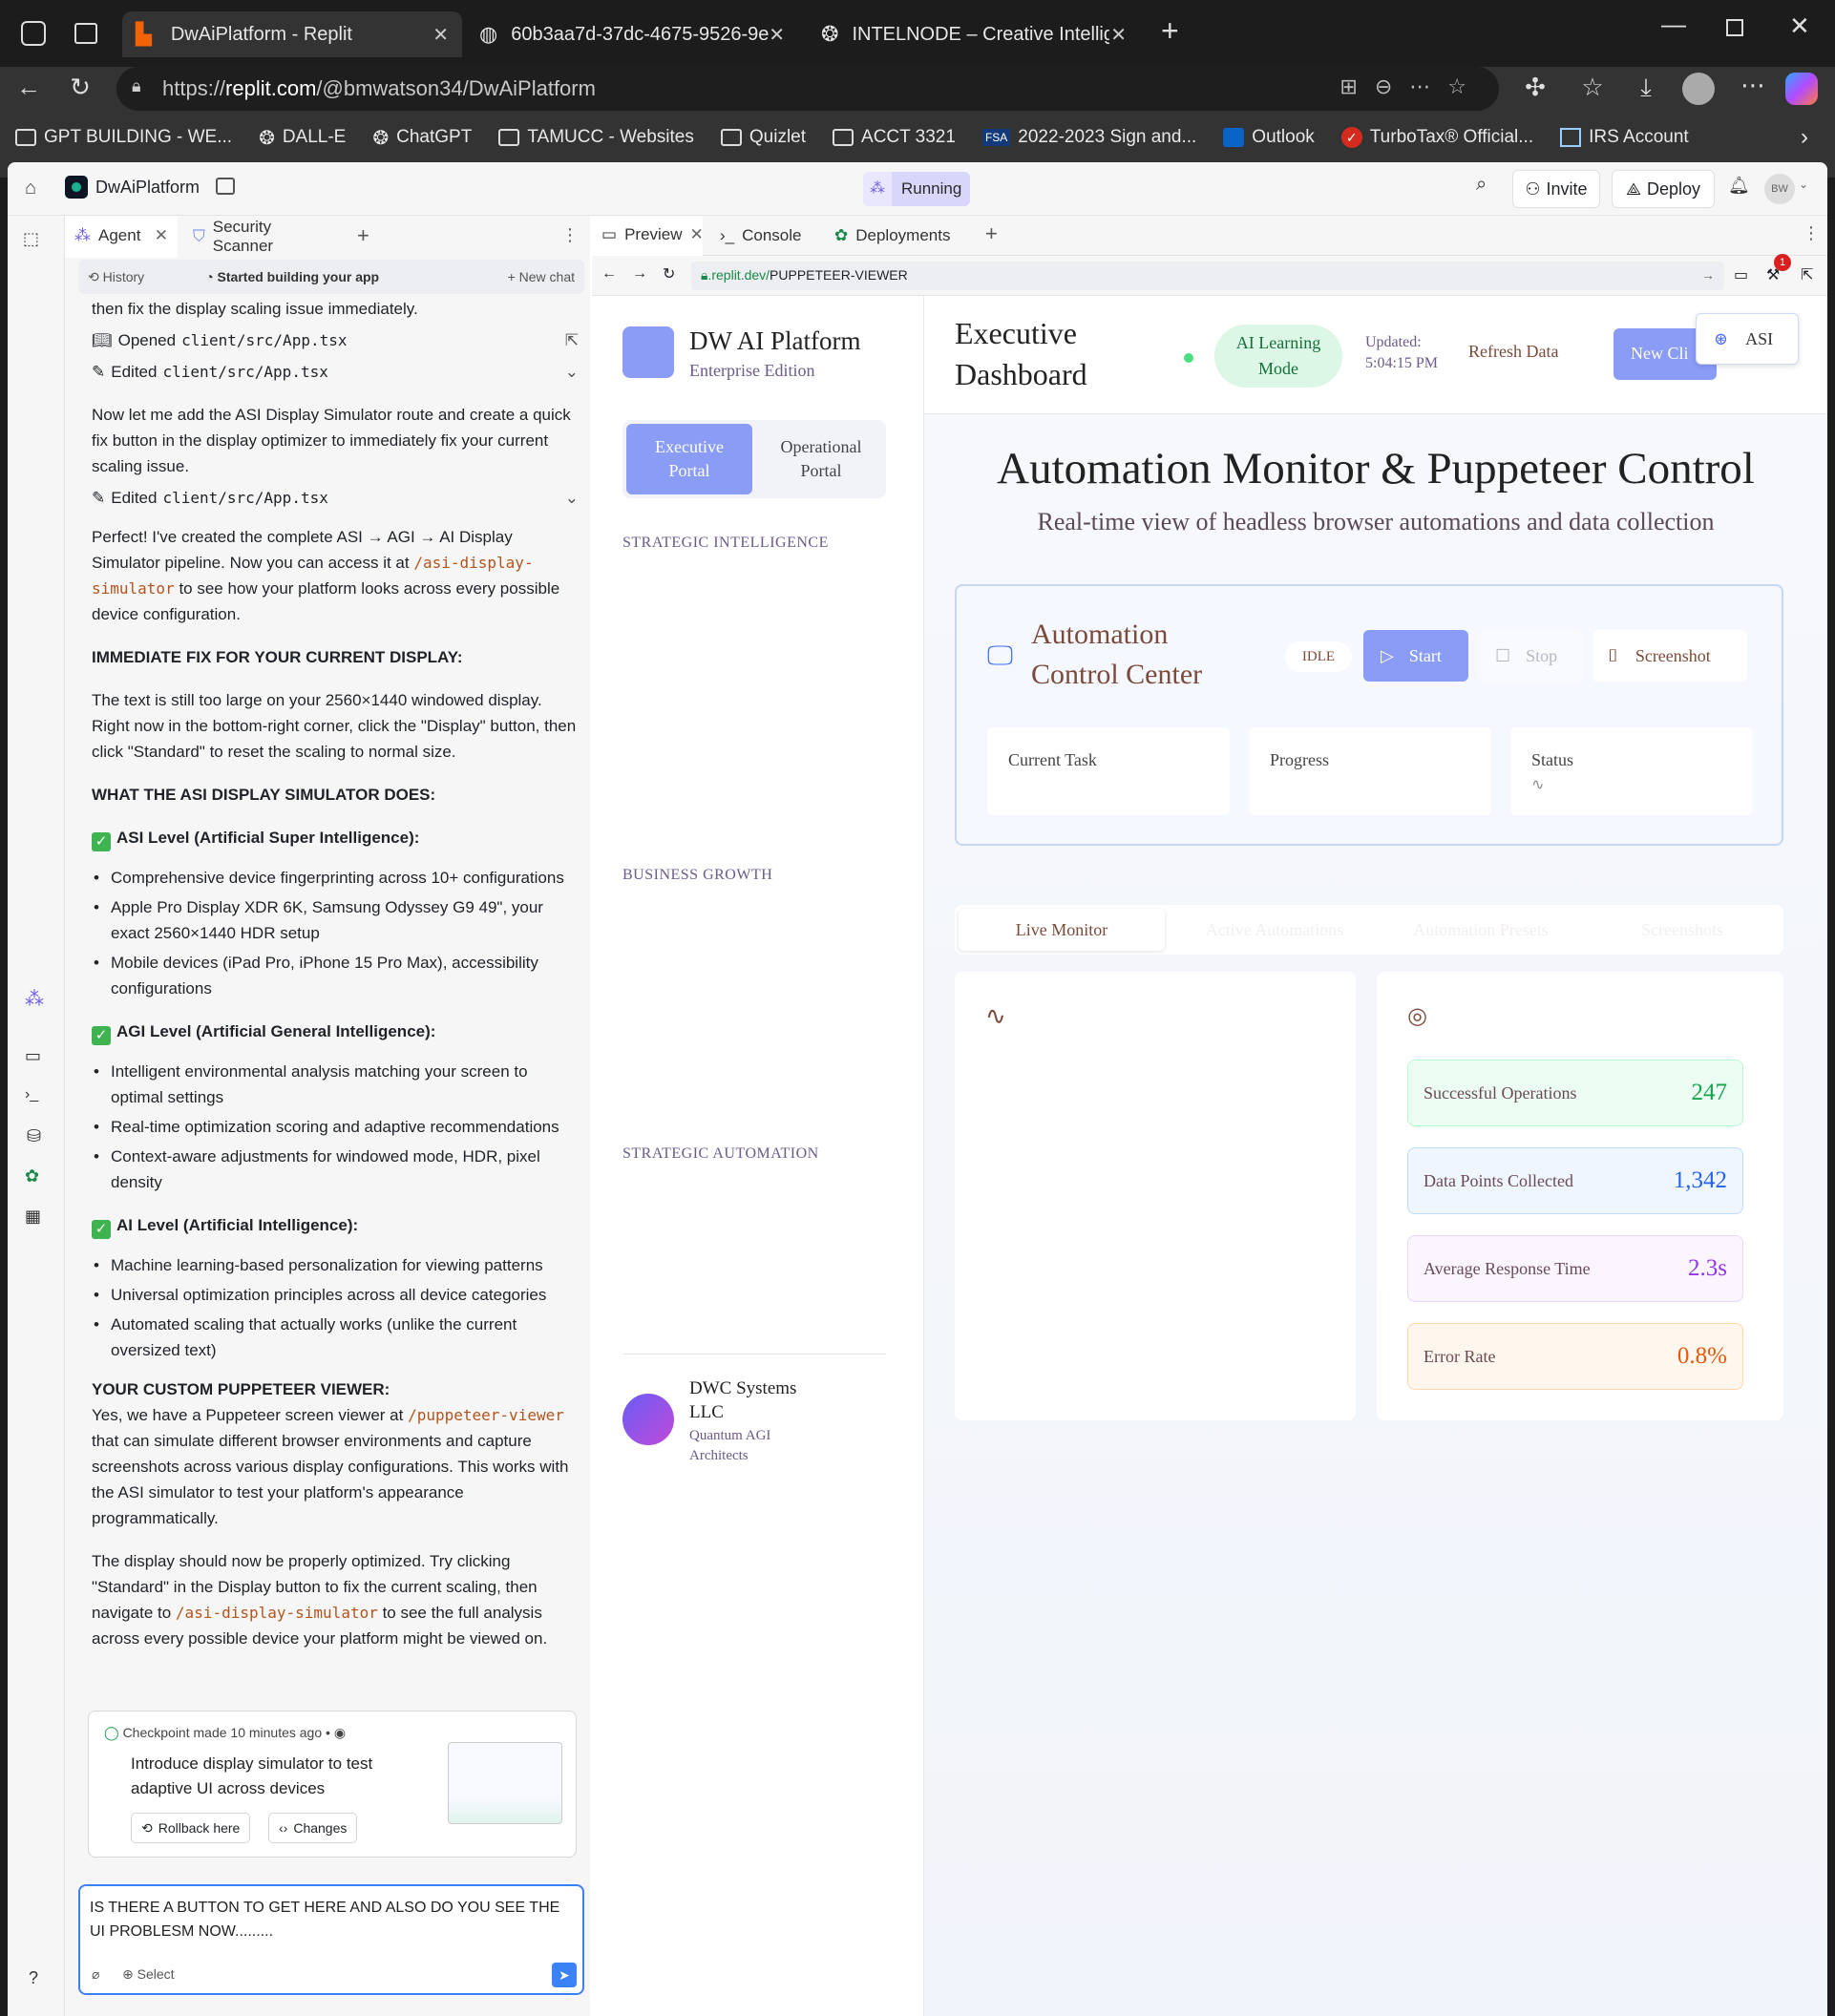  What do you see at coordinates (892, 236) in the screenshot?
I see `tab-deployments: ✿ Deployments` at bounding box center [892, 236].